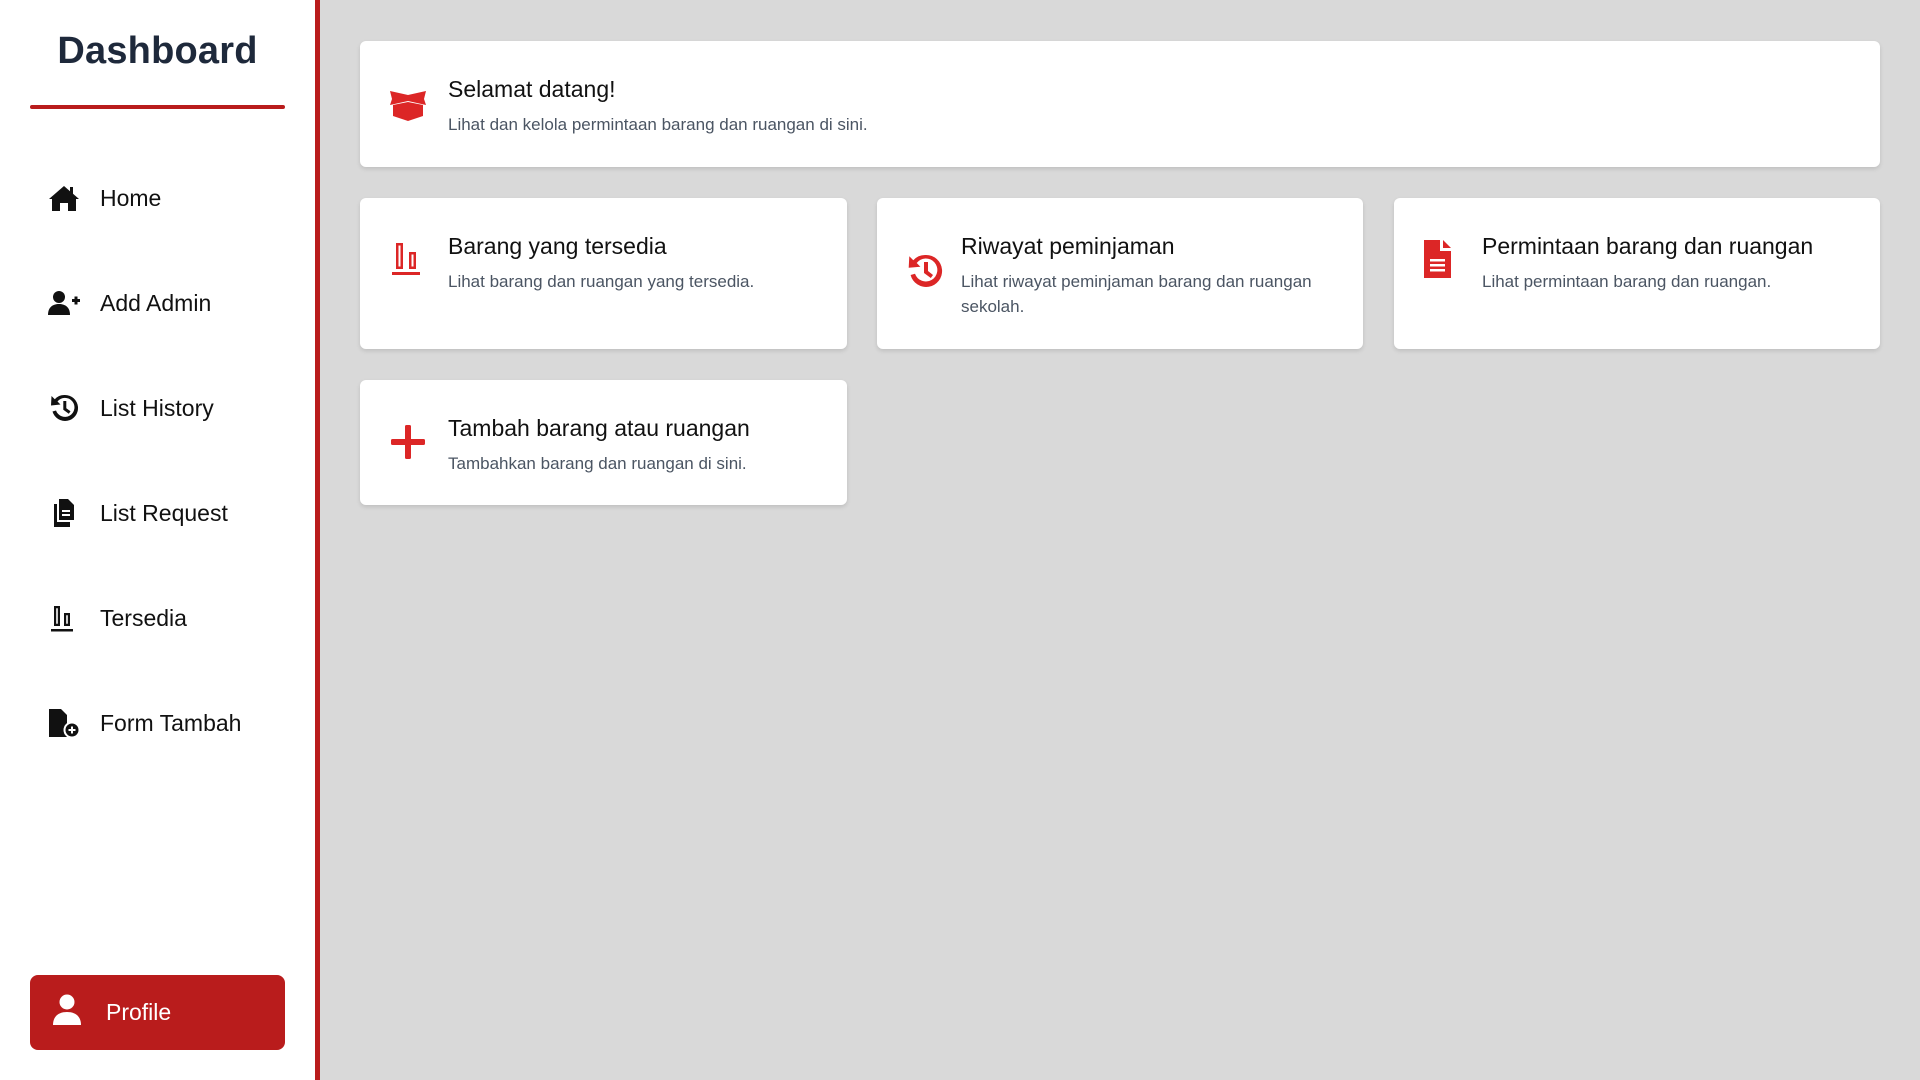  I want to click on sidebar-item-tersedia: Tersedia, so click(168, 618).